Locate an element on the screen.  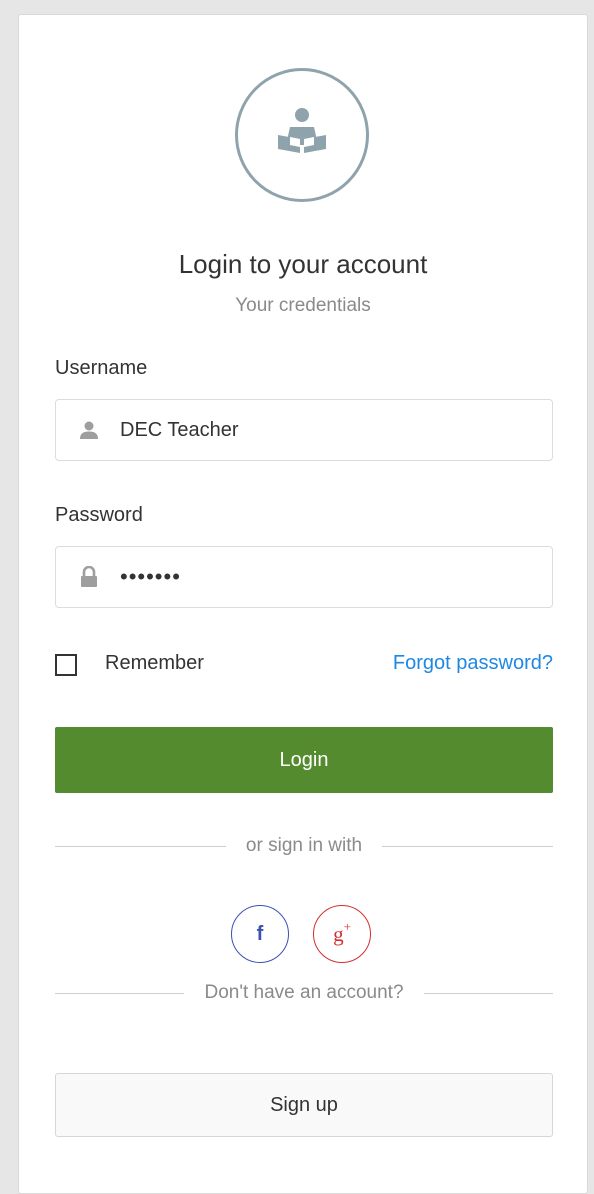
remember-checkbox is located at coordinates (66, 665).